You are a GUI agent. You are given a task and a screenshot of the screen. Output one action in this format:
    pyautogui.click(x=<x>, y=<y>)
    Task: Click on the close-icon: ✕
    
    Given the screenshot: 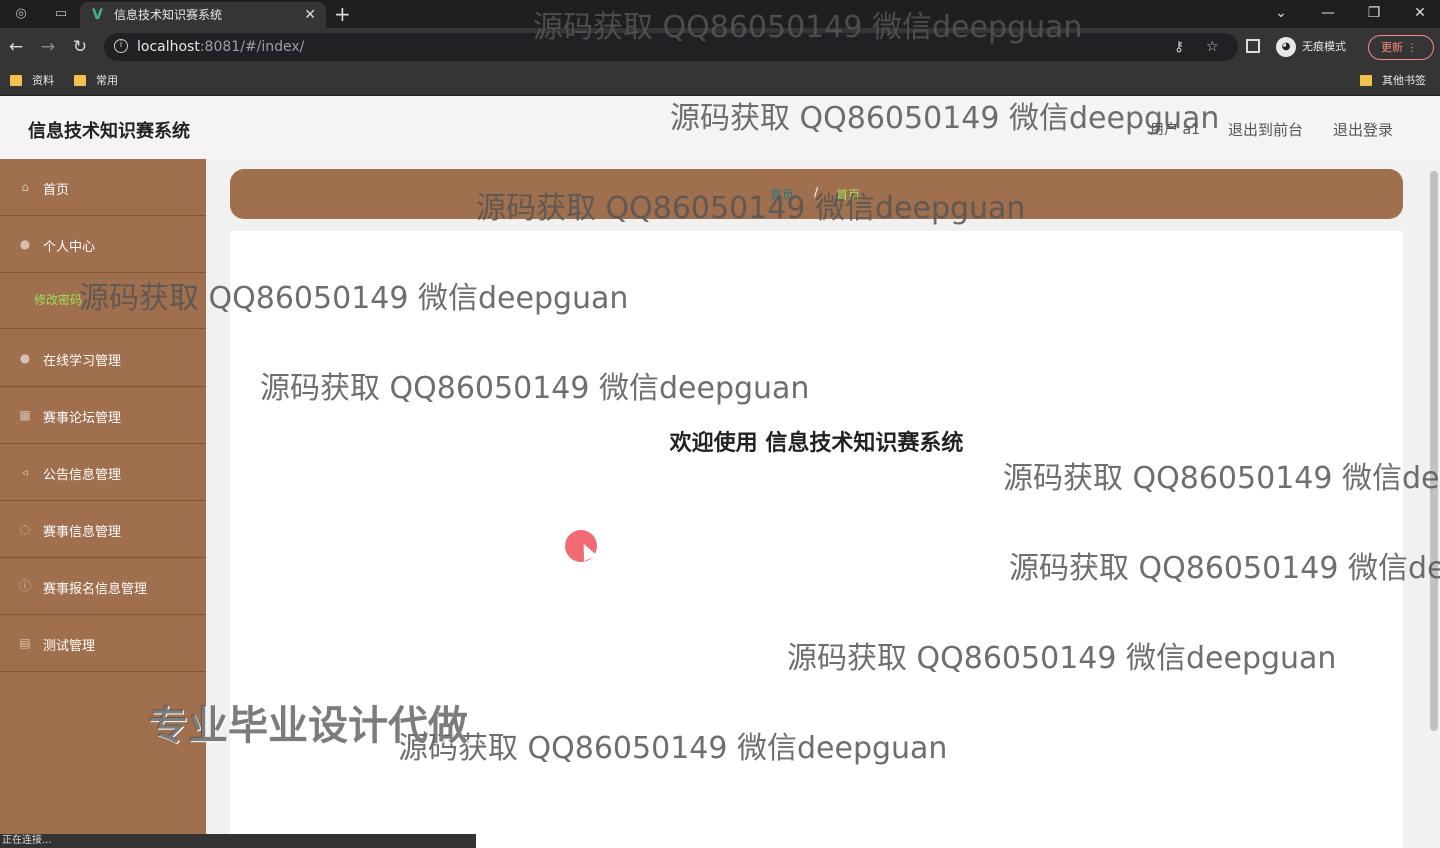 What is the action you would take?
    pyautogui.click(x=310, y=15)
    